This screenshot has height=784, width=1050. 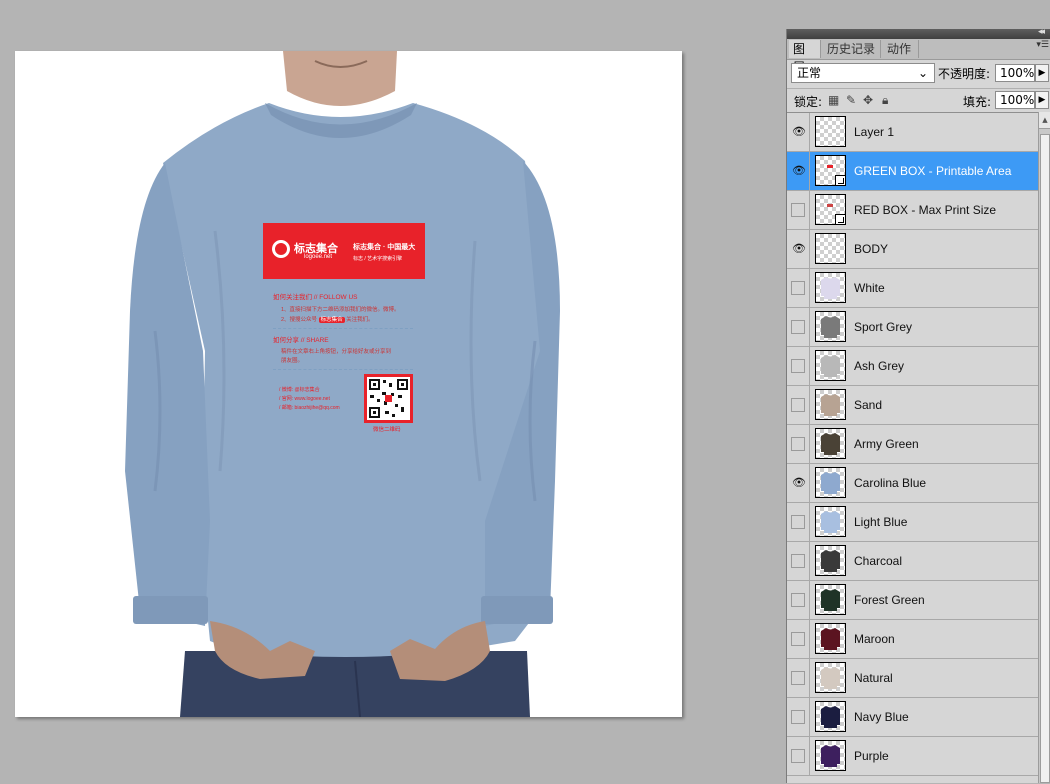 What do you see at coordinates (912, 288) in the screenshot?
I see `layer-row: White` at bounding box center [912, 288].